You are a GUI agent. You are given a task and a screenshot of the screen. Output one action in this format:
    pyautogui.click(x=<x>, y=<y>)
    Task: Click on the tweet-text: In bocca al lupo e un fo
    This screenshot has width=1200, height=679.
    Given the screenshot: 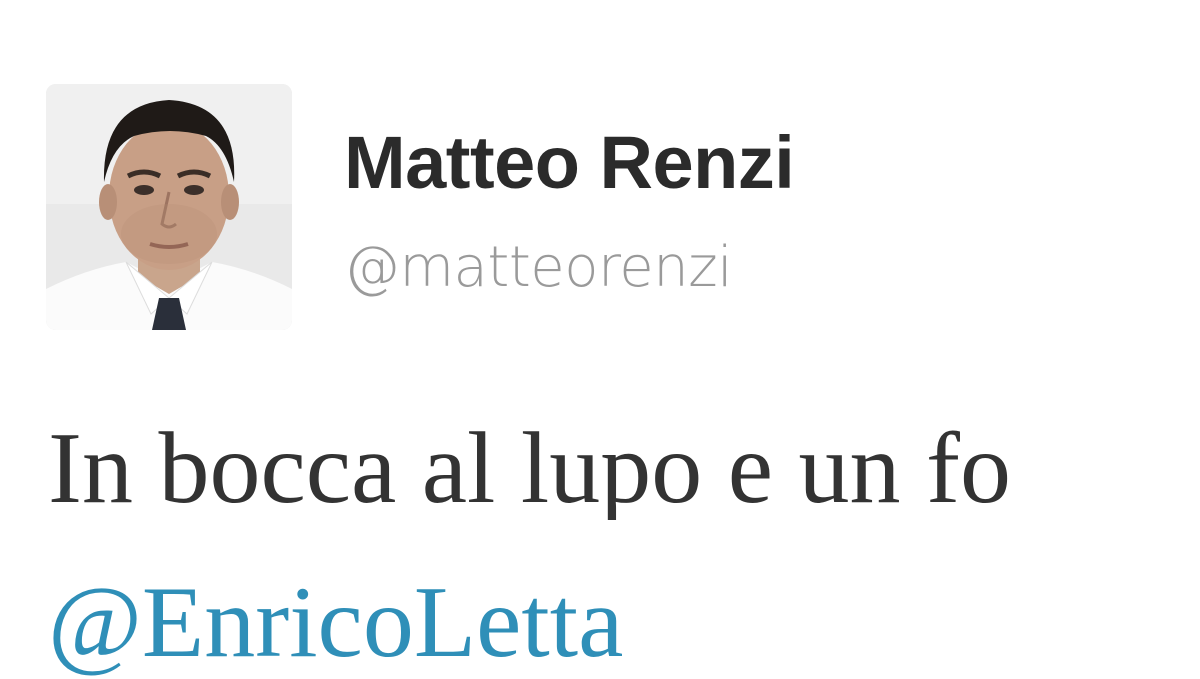 What is the action you would take?
    pyautogui.click(x=529, y=469)
    